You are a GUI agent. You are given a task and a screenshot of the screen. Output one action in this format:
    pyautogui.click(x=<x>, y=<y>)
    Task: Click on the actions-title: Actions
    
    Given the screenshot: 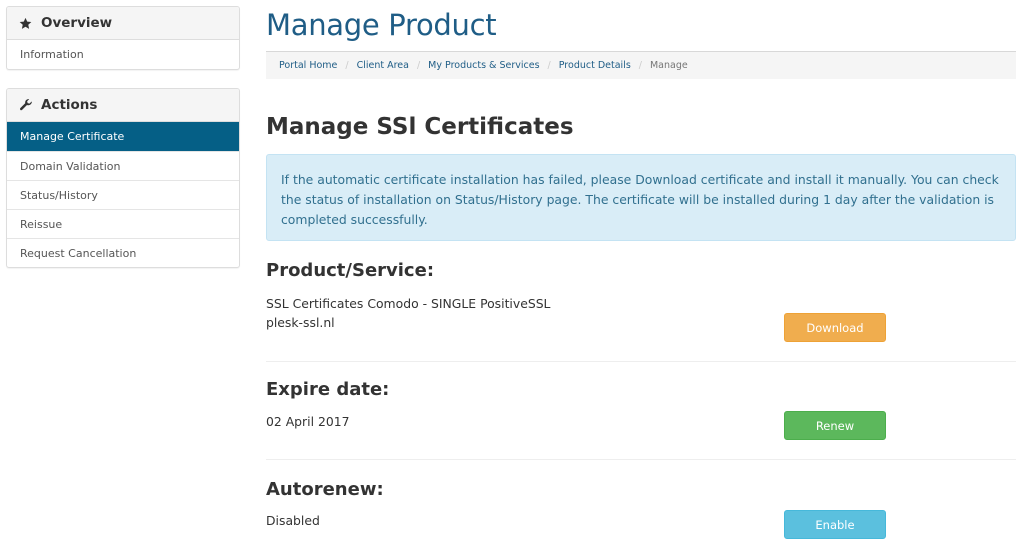 What is the action you would take?
    pyautogui.click(x=69, y=105)
    